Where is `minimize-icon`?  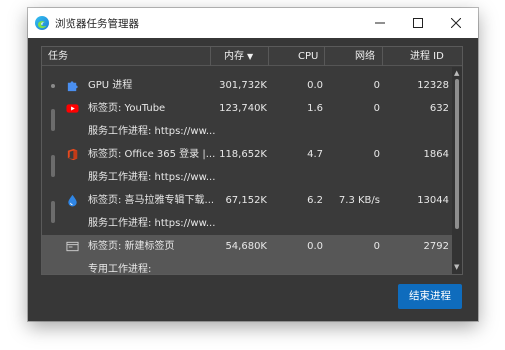
minimize-icon is located at coordinates (380, 23).